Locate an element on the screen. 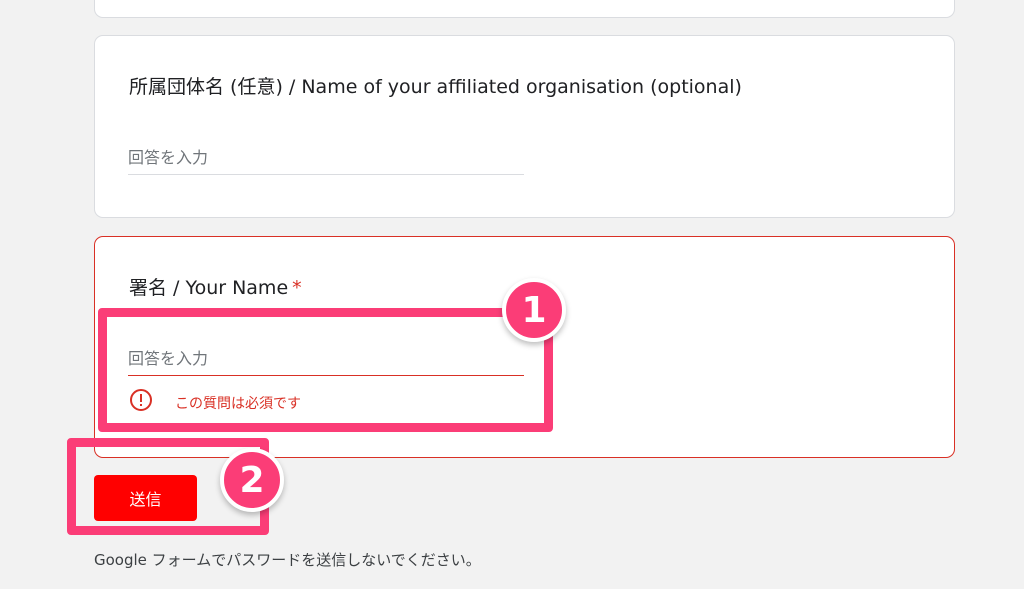 Image resolution: width=1024 pixels, height=589 pixels. step-badge-2: 2 is located at coordinates (252, 480).